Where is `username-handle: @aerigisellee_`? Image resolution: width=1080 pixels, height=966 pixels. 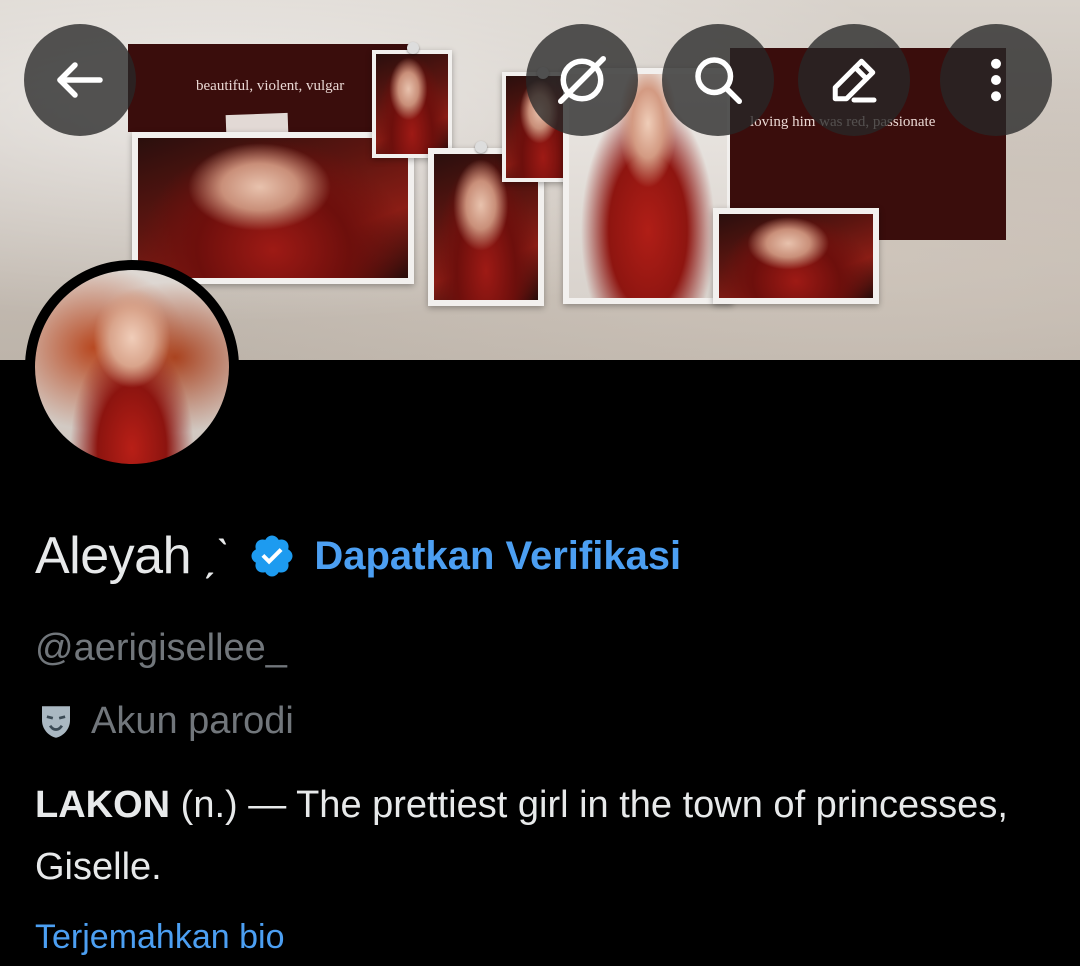 username-handle: @aerigisellee_ is located at coordinates (161, 648).